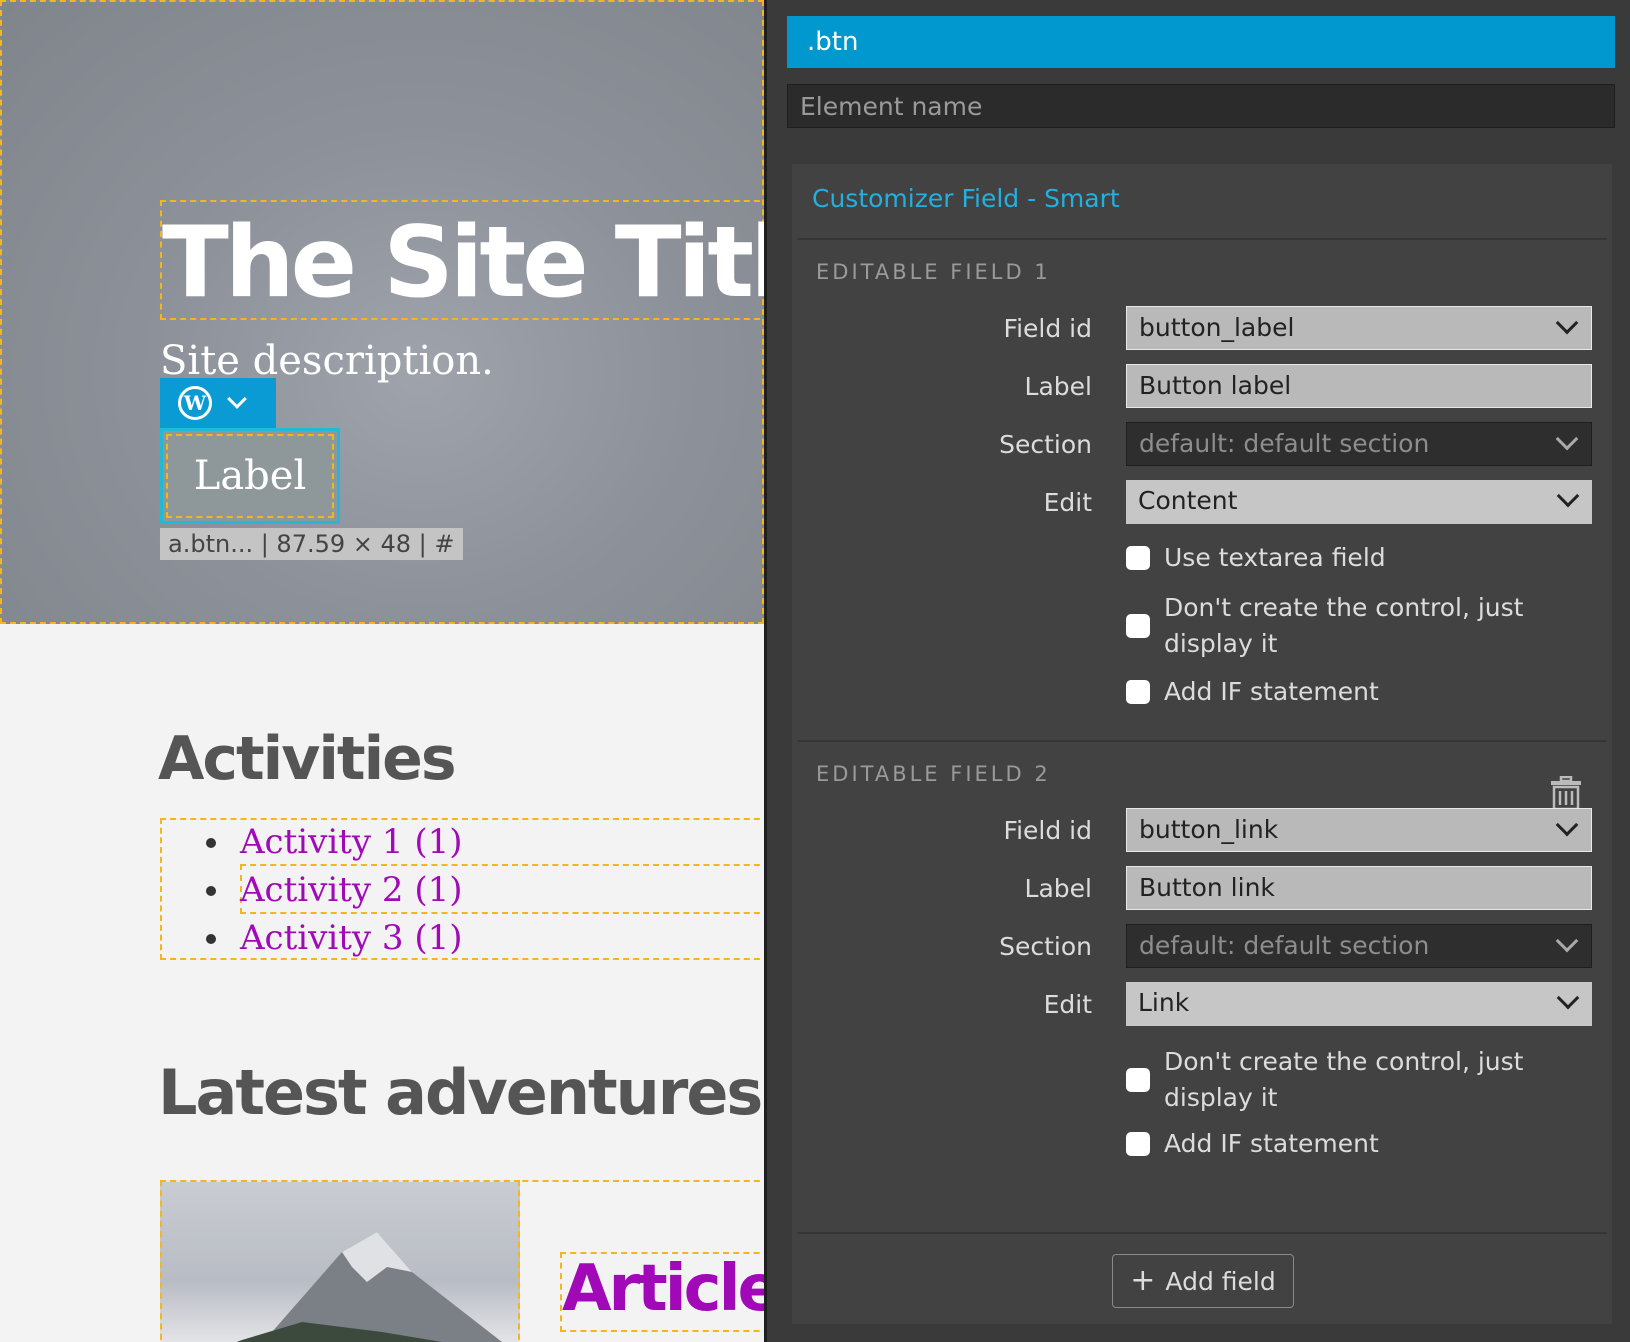 This screenshot has height=1342, width=1630. What do you see at coordinates (1566, 793) in the screenshot?
I see `trash-icon` at bounding box center [1566, 793].